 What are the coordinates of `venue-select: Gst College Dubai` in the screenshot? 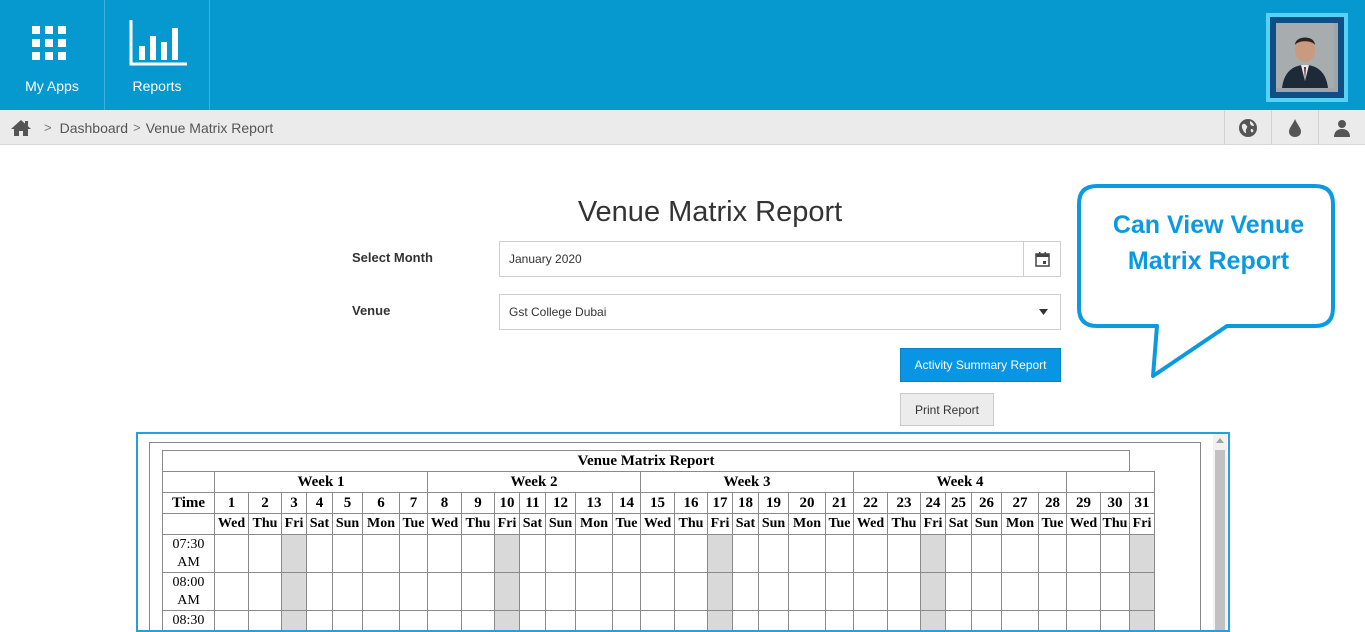 It's located at (780, 312).